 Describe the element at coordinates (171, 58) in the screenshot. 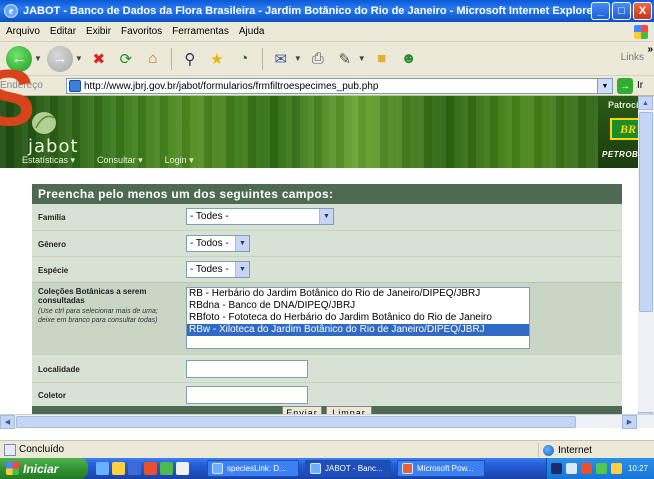

I see `toolbar-separator` at that location.